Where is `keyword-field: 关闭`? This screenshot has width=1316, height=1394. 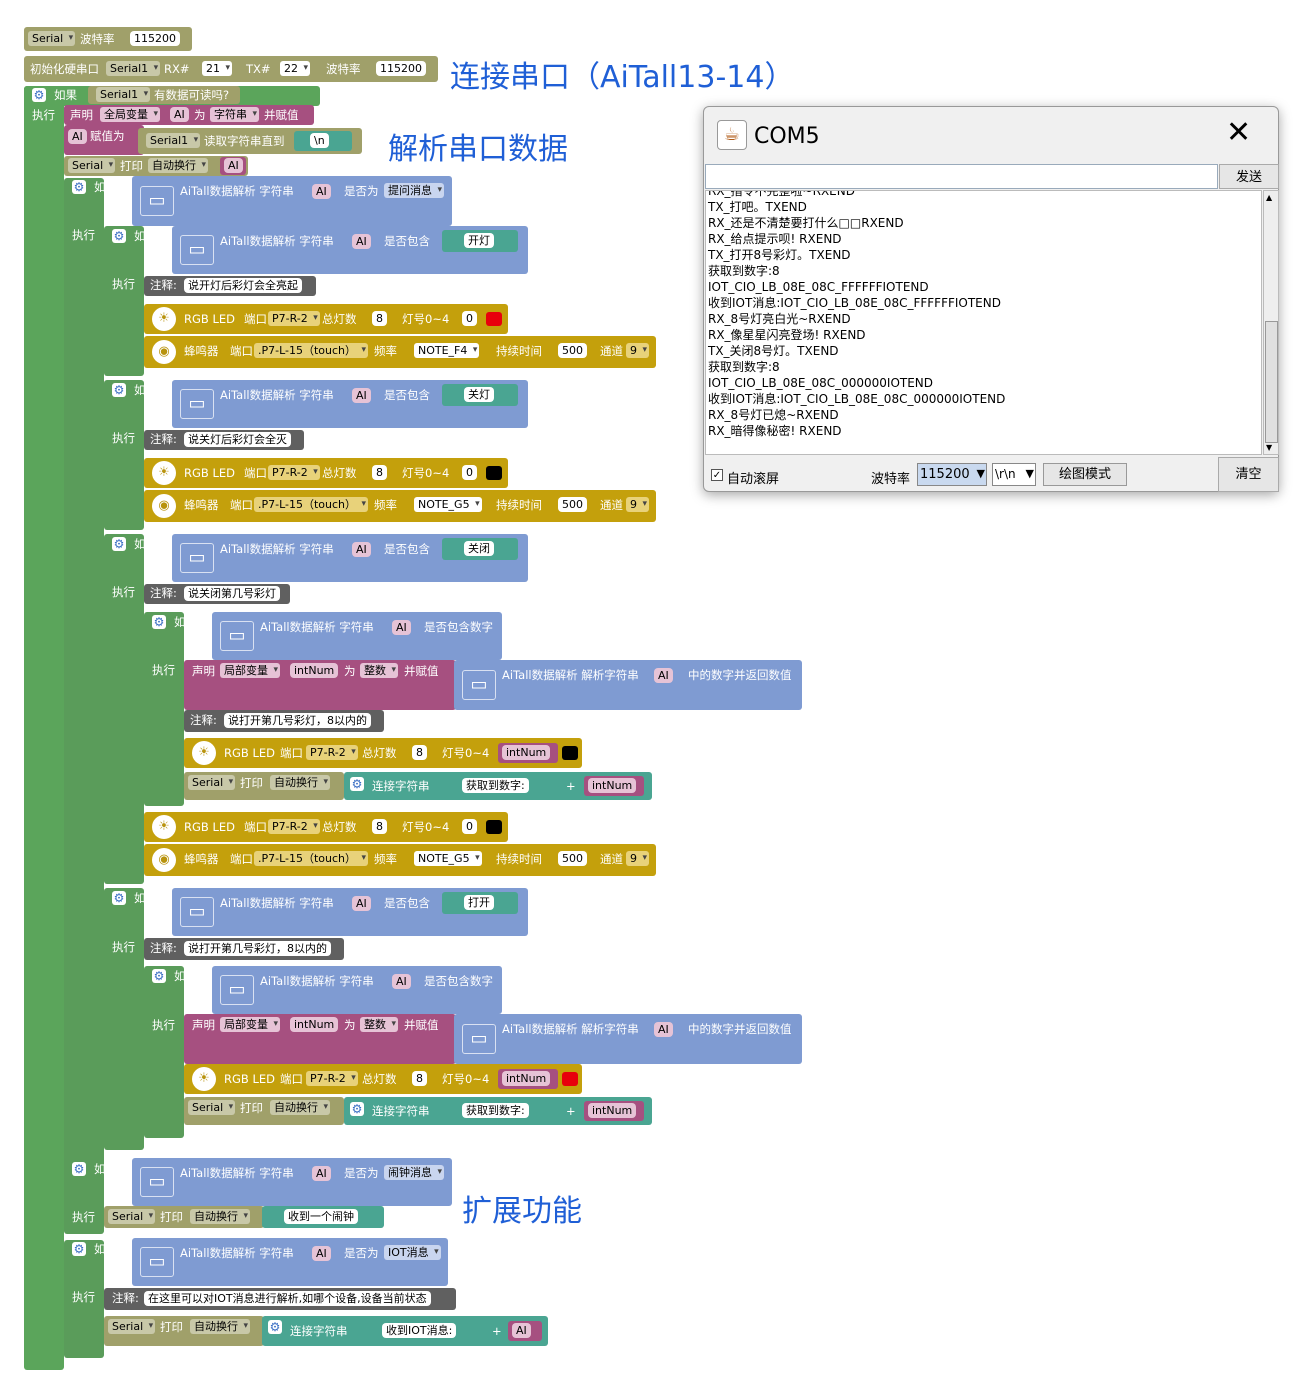
keyword-field: 关闭 is located at coordinates (479, 548).